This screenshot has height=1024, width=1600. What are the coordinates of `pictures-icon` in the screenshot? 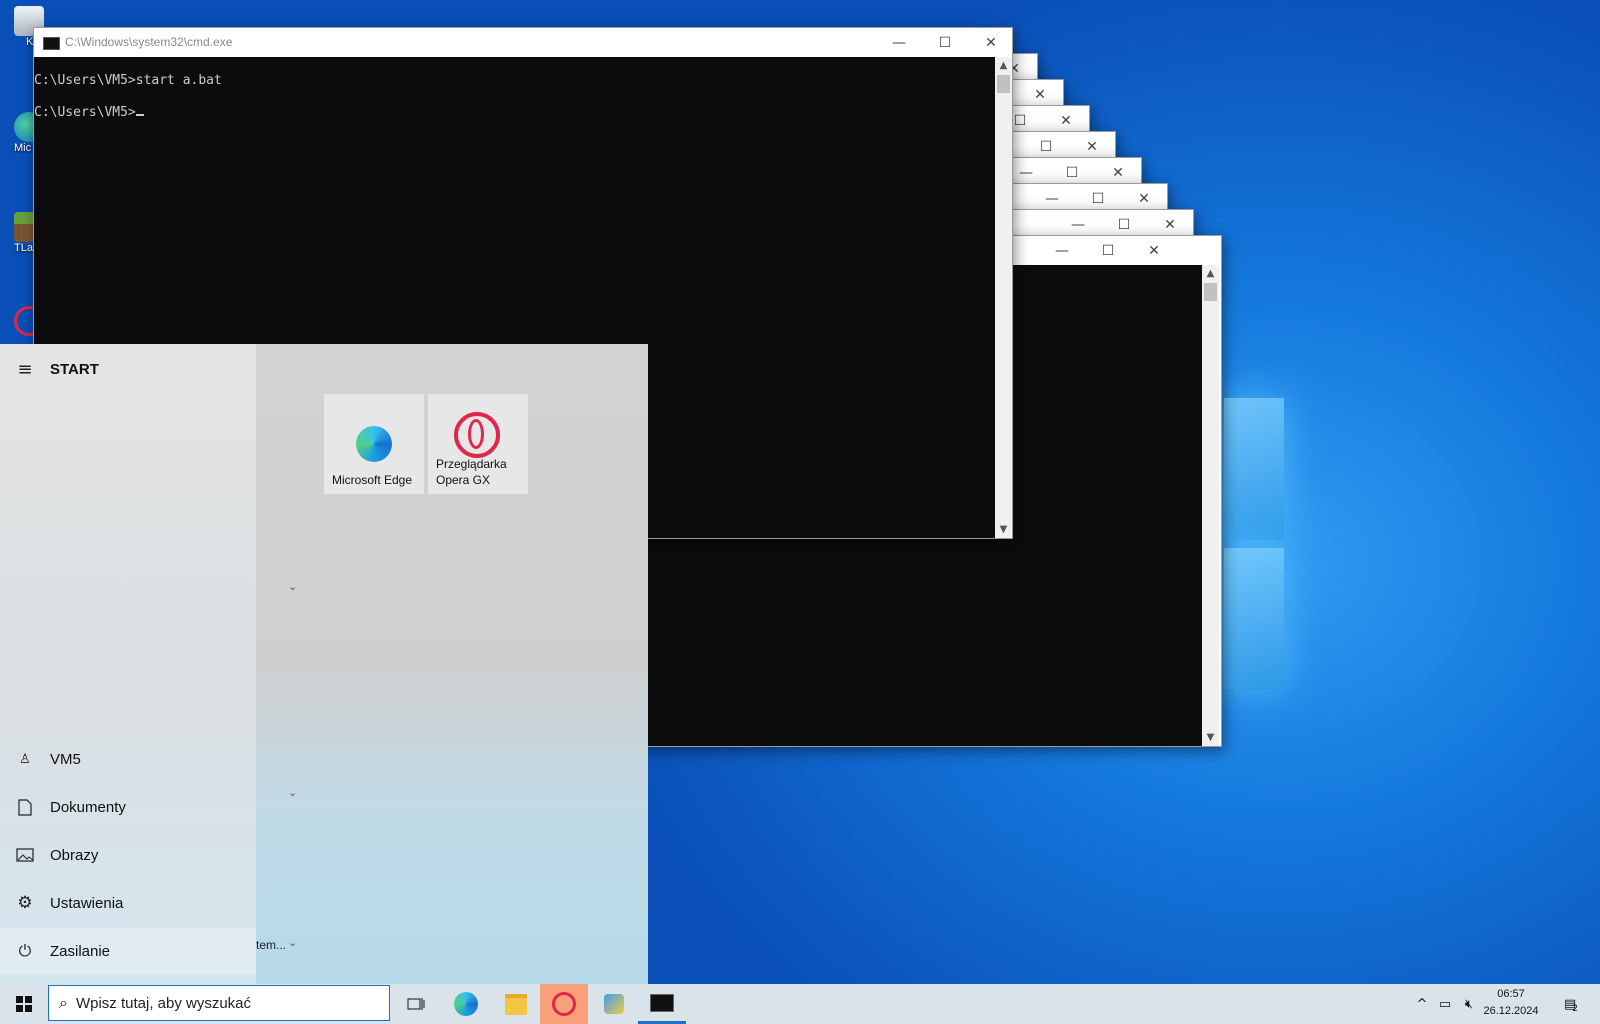 It's located at (25, 855).